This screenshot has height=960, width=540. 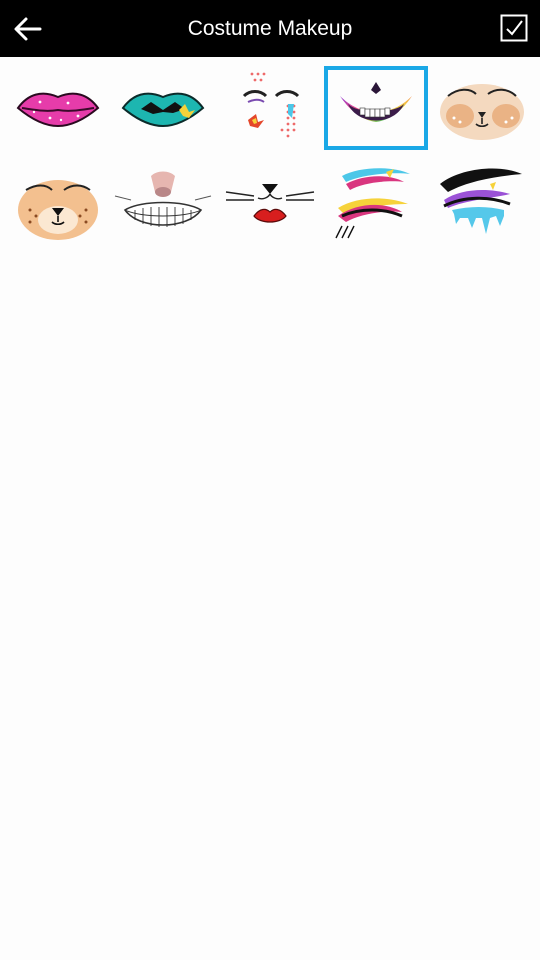 I want to click on look-rainbow-skull-mouth, so click(x=376, y=108).